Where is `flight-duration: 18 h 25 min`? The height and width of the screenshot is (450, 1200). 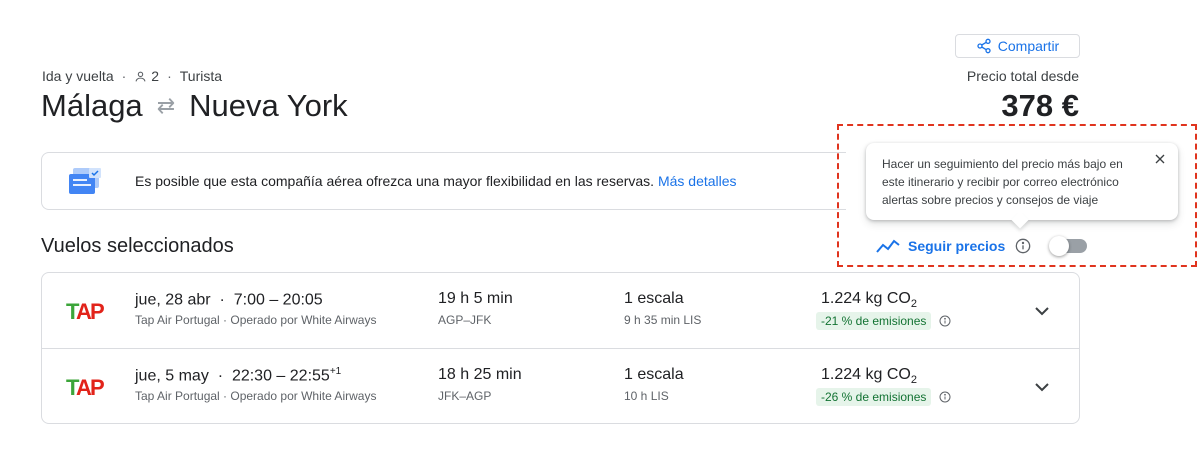
flight-duration: 18 h 25 min is located at coordinates (480, 374).